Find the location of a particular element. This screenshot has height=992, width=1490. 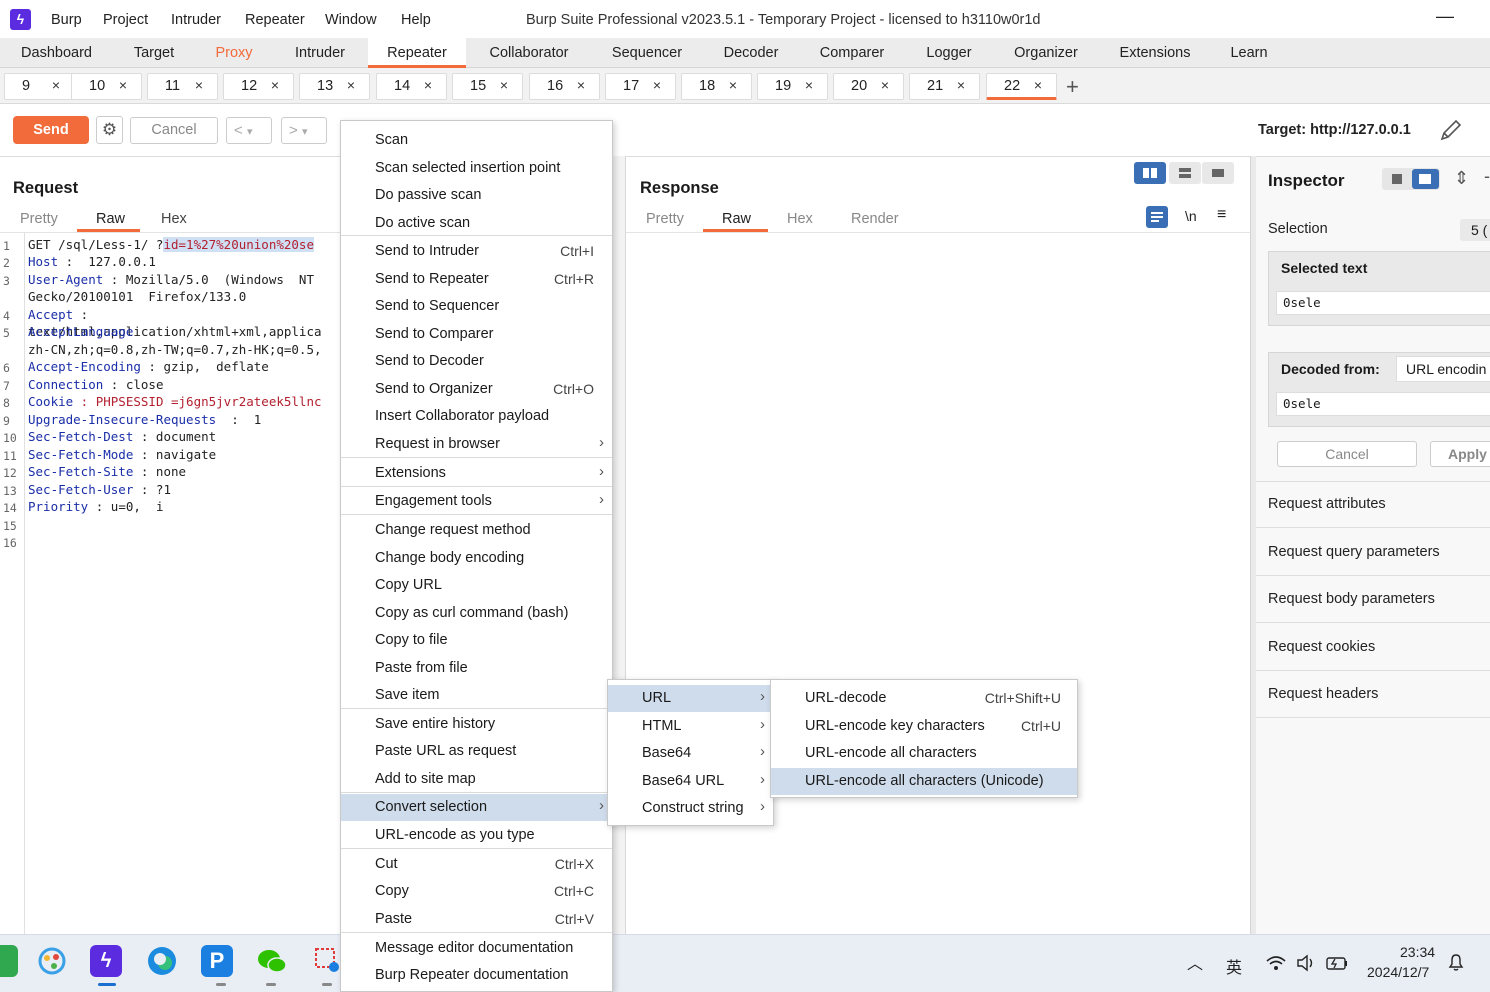

menu-item-copy-to-file: Copy to file is located at coordinates (476, 640).